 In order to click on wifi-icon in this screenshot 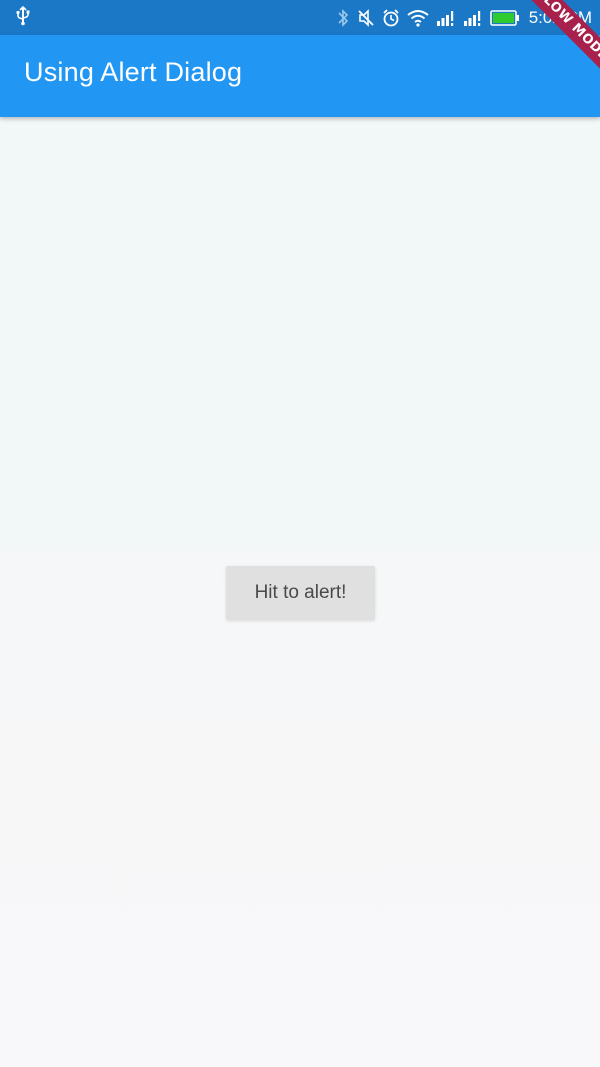, I will do `click(418, 18)`.